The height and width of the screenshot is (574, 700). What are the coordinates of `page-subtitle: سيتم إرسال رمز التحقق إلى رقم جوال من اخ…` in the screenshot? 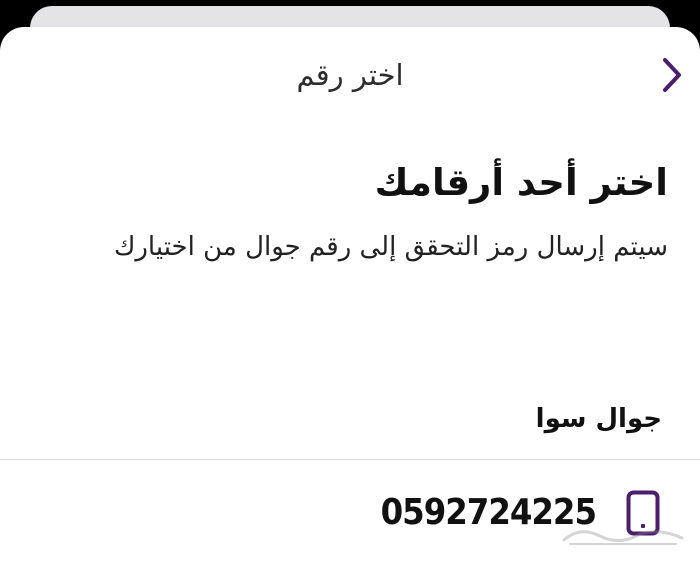 It's located at (390, 247).